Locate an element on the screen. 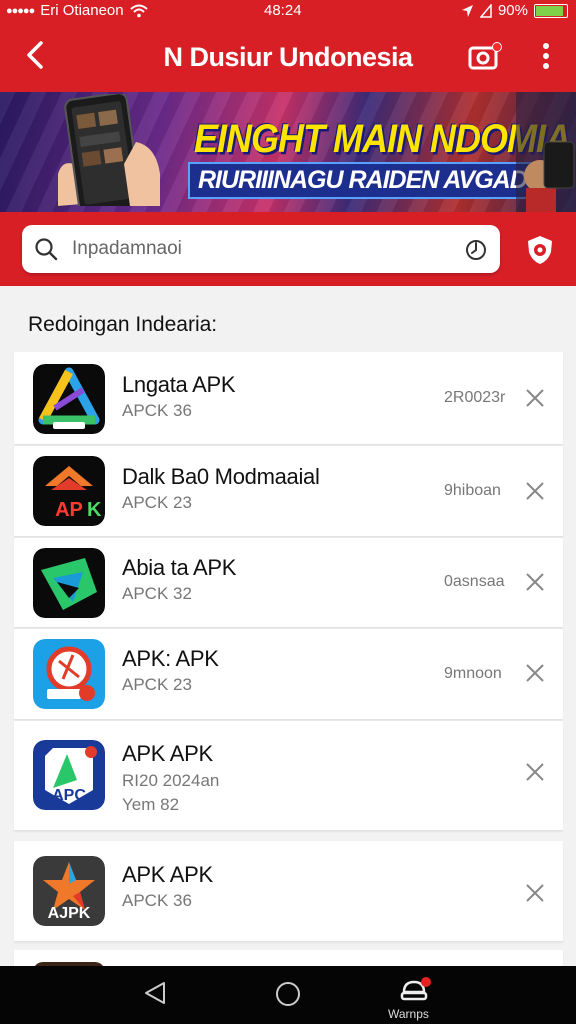 The height and width of the screenshot is (1024, 576). search-box is located at coordinates (261, 249).